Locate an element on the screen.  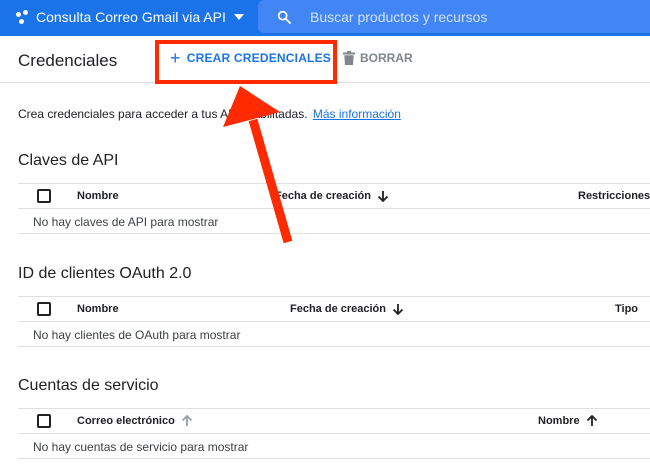
search-icon is located at coordinates (284, 17).